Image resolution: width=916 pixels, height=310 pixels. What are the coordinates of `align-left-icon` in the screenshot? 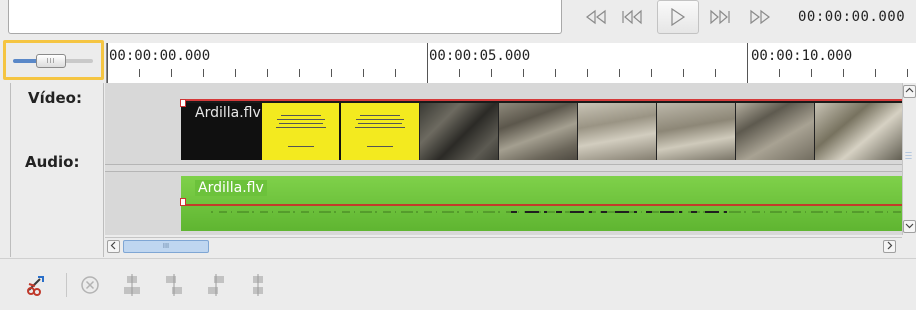 It's located at (174, 285).